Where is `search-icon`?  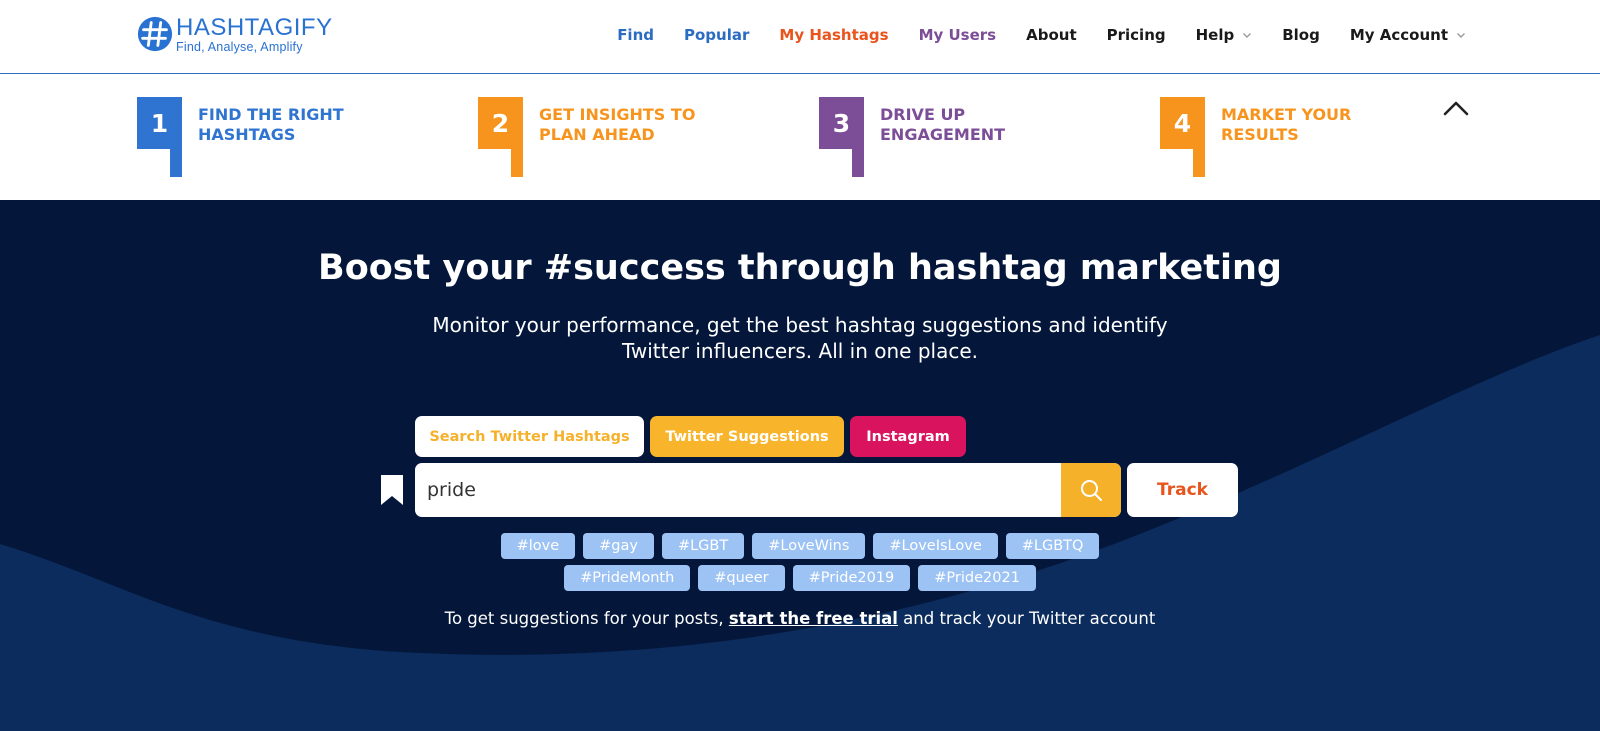
search-icon is located at coordinates (1091, 490).